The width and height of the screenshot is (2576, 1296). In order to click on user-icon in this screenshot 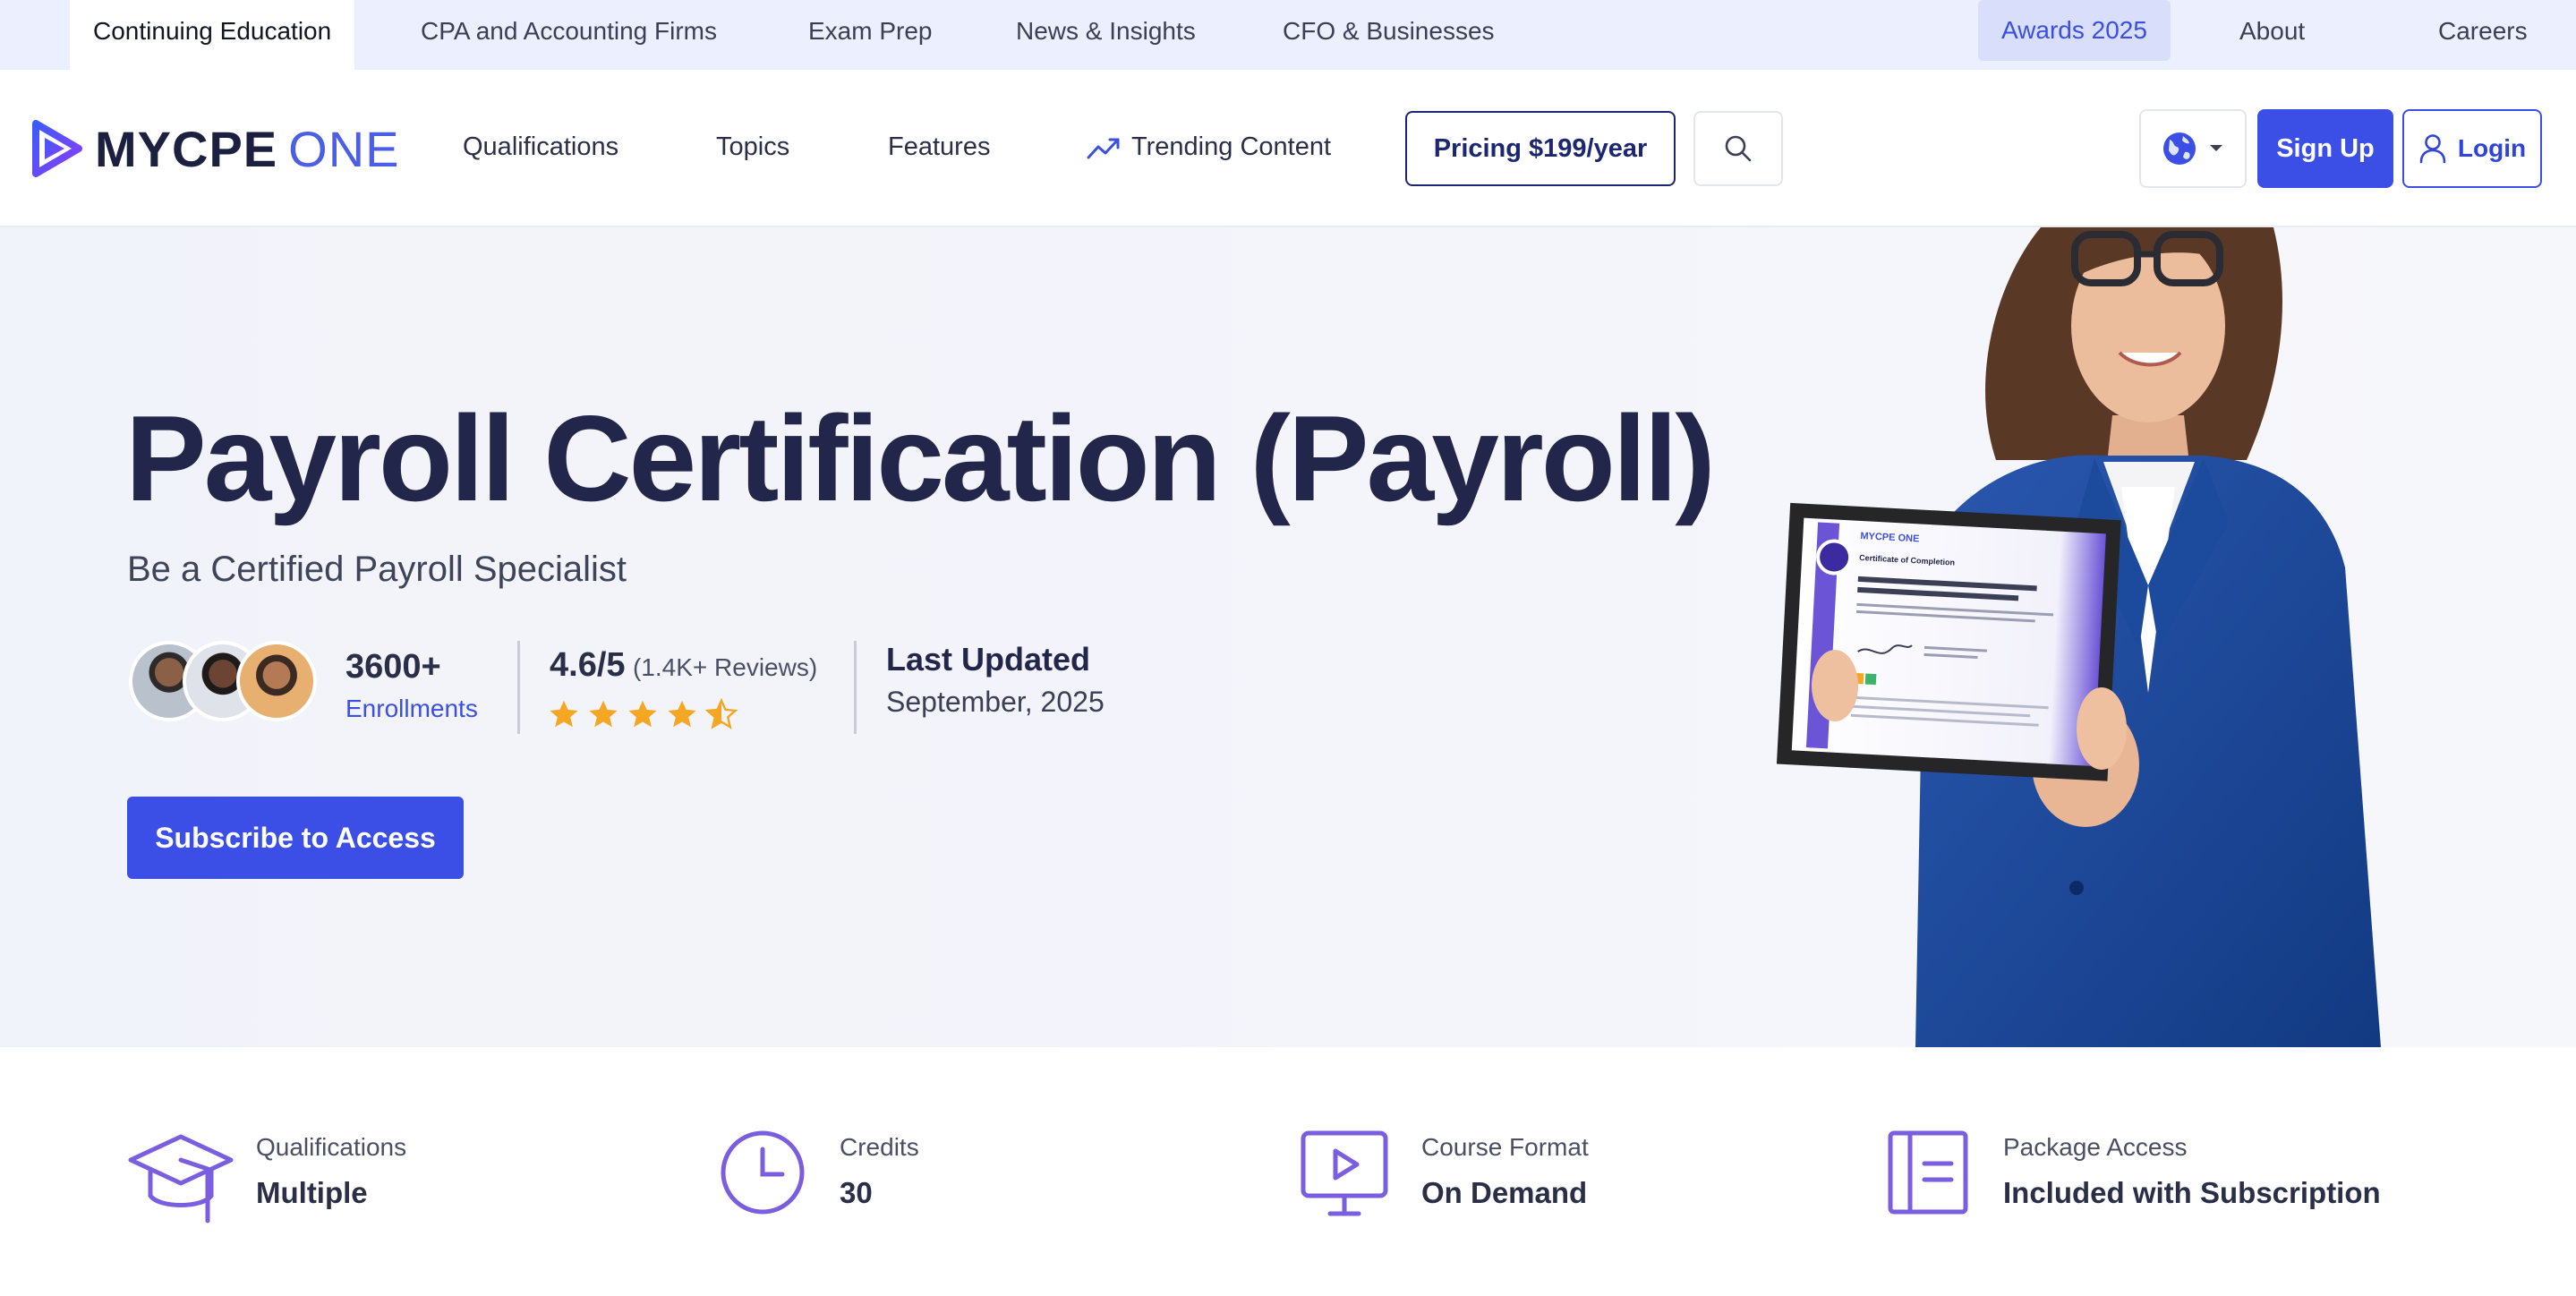, I will do `click(2432, 149)`.